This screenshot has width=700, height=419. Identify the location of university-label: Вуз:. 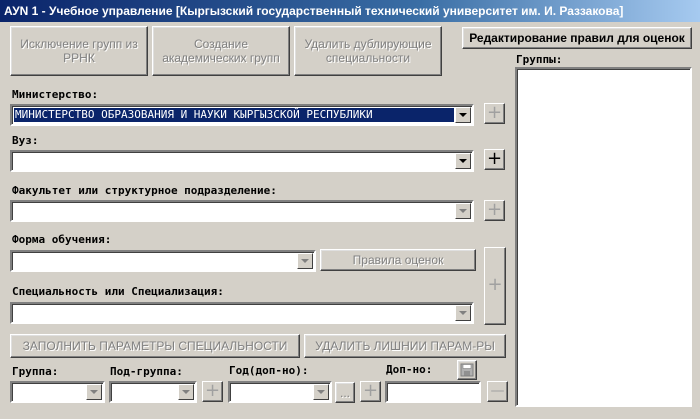
(25, 140).